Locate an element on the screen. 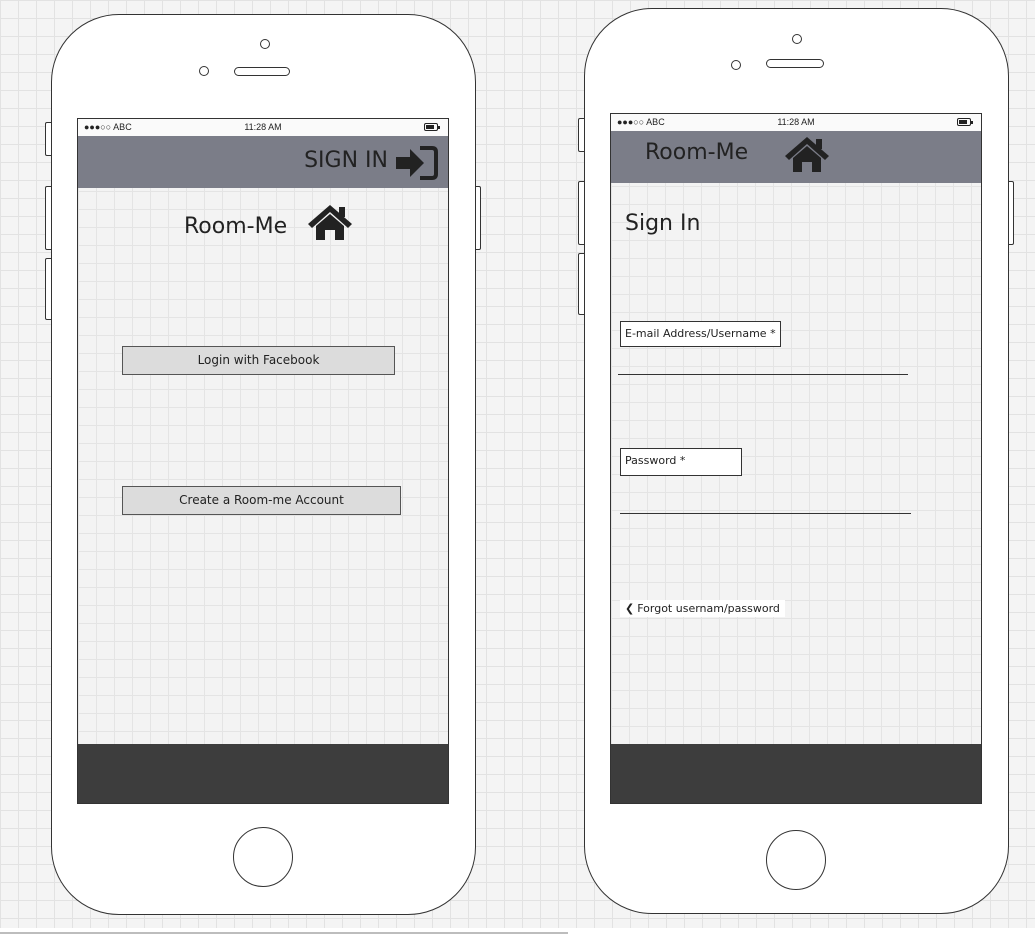 This screenshot has height=935, width=1035. phone1-sensor is located at coordinates (204, 71).